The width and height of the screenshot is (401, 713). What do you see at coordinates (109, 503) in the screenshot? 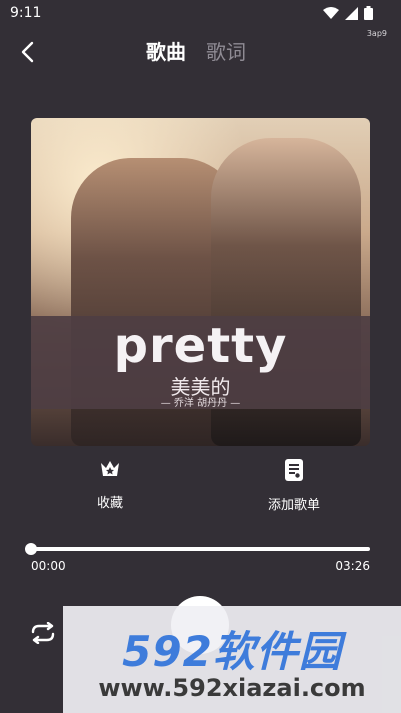
I see `favorite-label: 收藏` at bounding box center [109, 503].